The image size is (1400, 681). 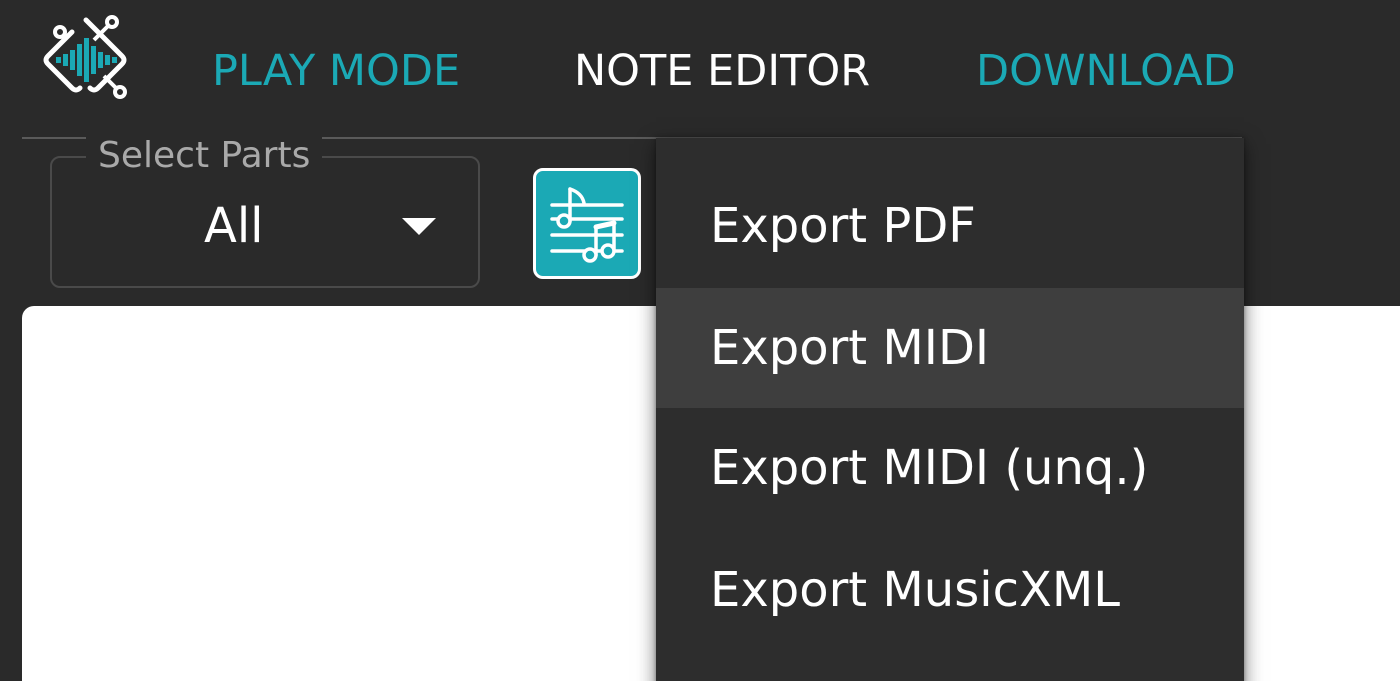 What do you see at coordinates (950, 226) in the screenshot?
I see `menu-item-export-pdf: Export PDF` at bounding box center [950, 226].